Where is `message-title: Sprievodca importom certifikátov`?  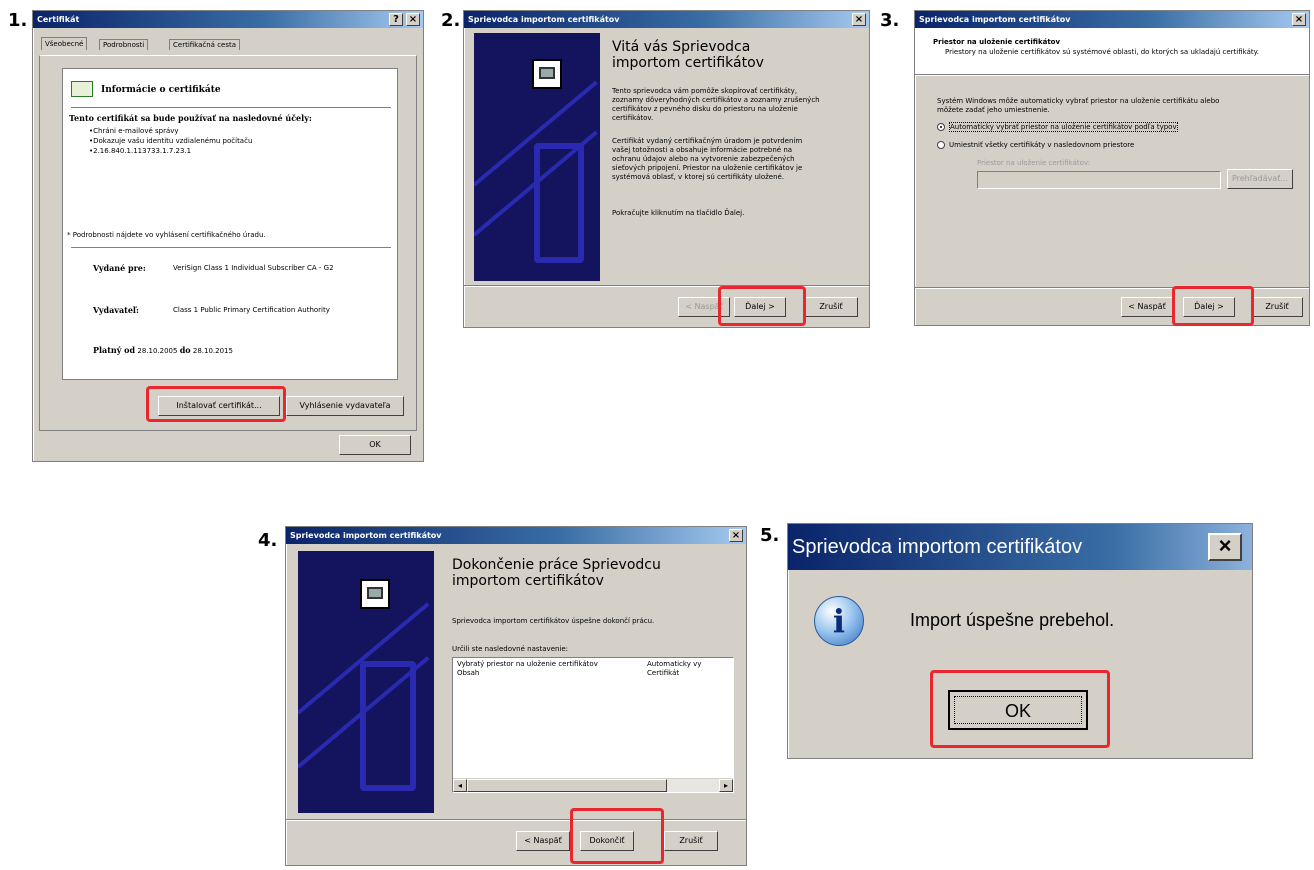
message-title: Sprievodca importom certifikátov is located at coordinates (937, 547).